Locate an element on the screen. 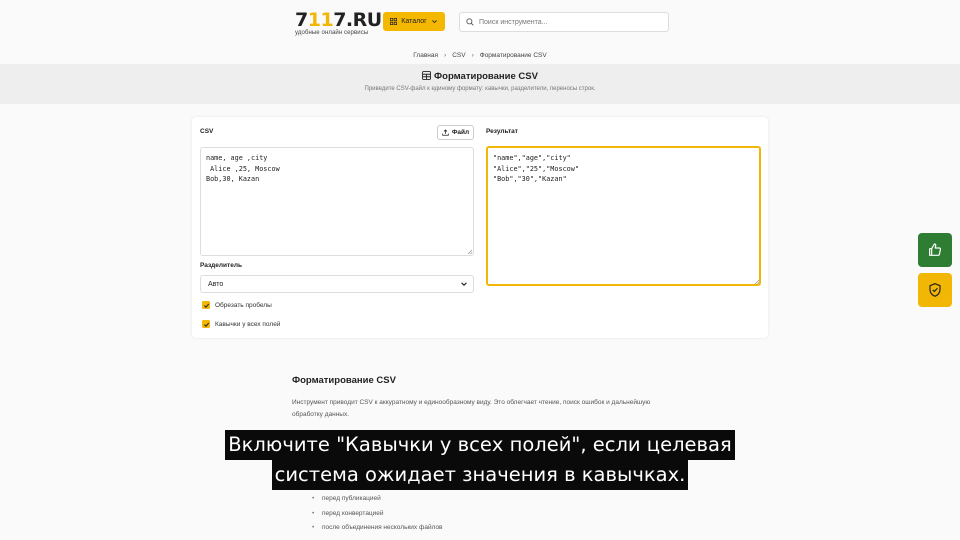  quote-all-label: Кавычки у всех полей is located at coordinates (248, 324).